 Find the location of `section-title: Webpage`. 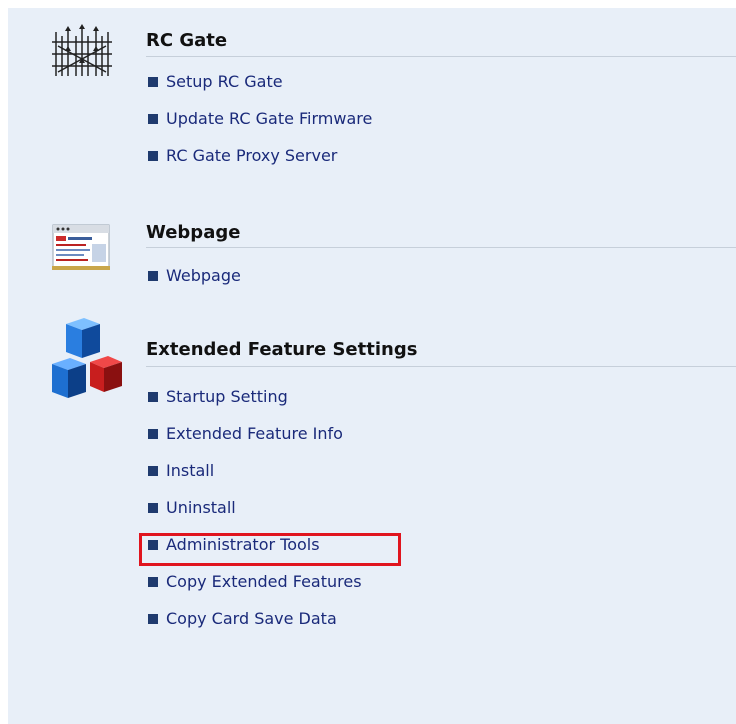

section-title: Webpage is located at coordinates (193, 232).